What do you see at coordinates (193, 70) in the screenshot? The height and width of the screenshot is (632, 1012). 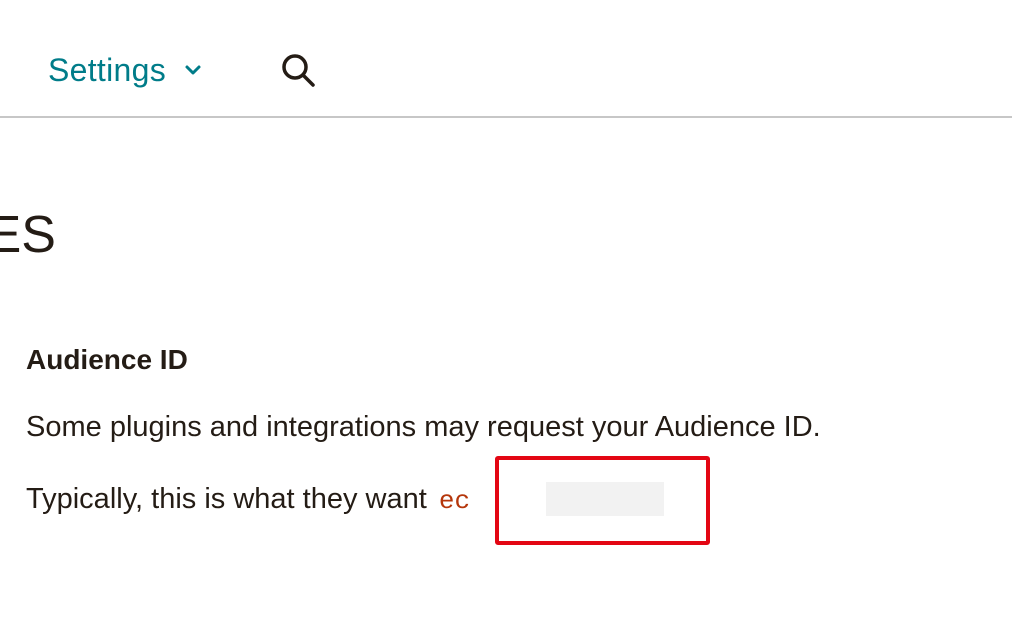 I see `chevron-down-icon` at bounding box center [193, 70].